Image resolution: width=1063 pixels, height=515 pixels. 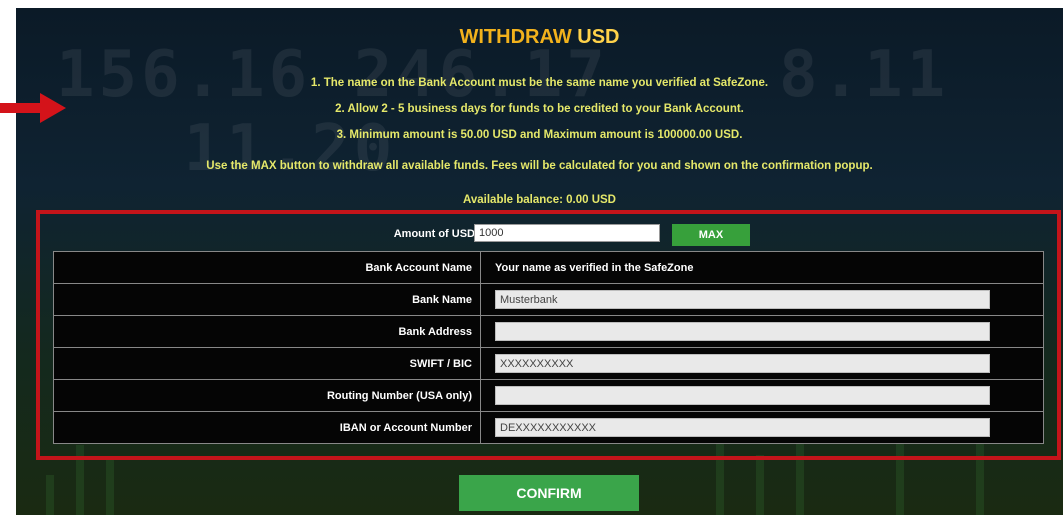 What do you see at coordinates (742, 331) in the screenshot?
I see `bank-address-input` at bounding box center [742, 331].